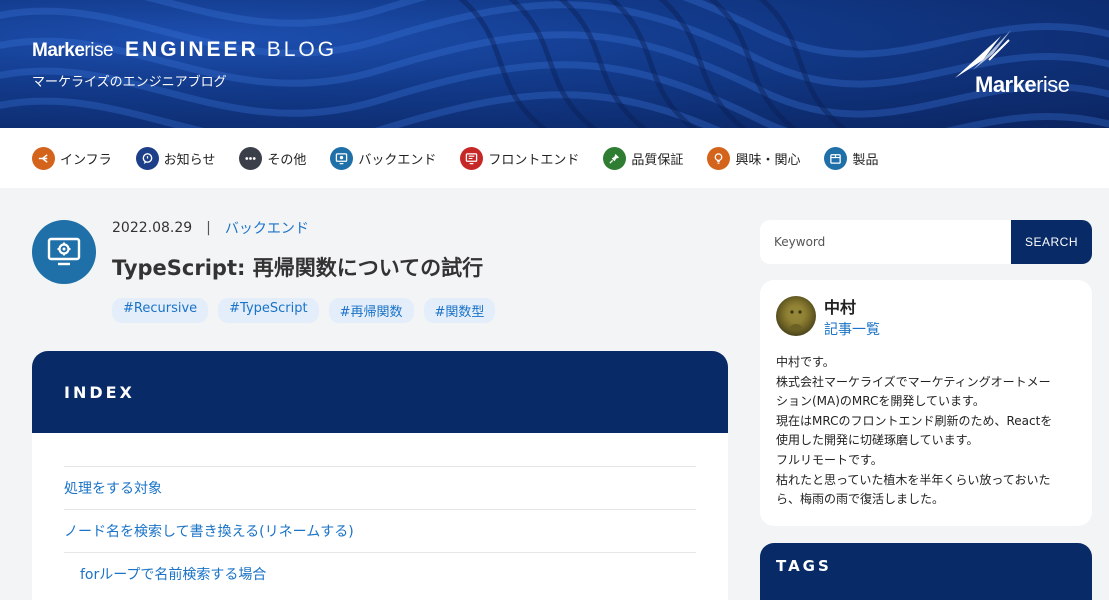 The image size is (1109, 600). What do you see at coordinates (615, 158) in the screenshot?
I see `pin-icon` at bounding box center [615, 158].